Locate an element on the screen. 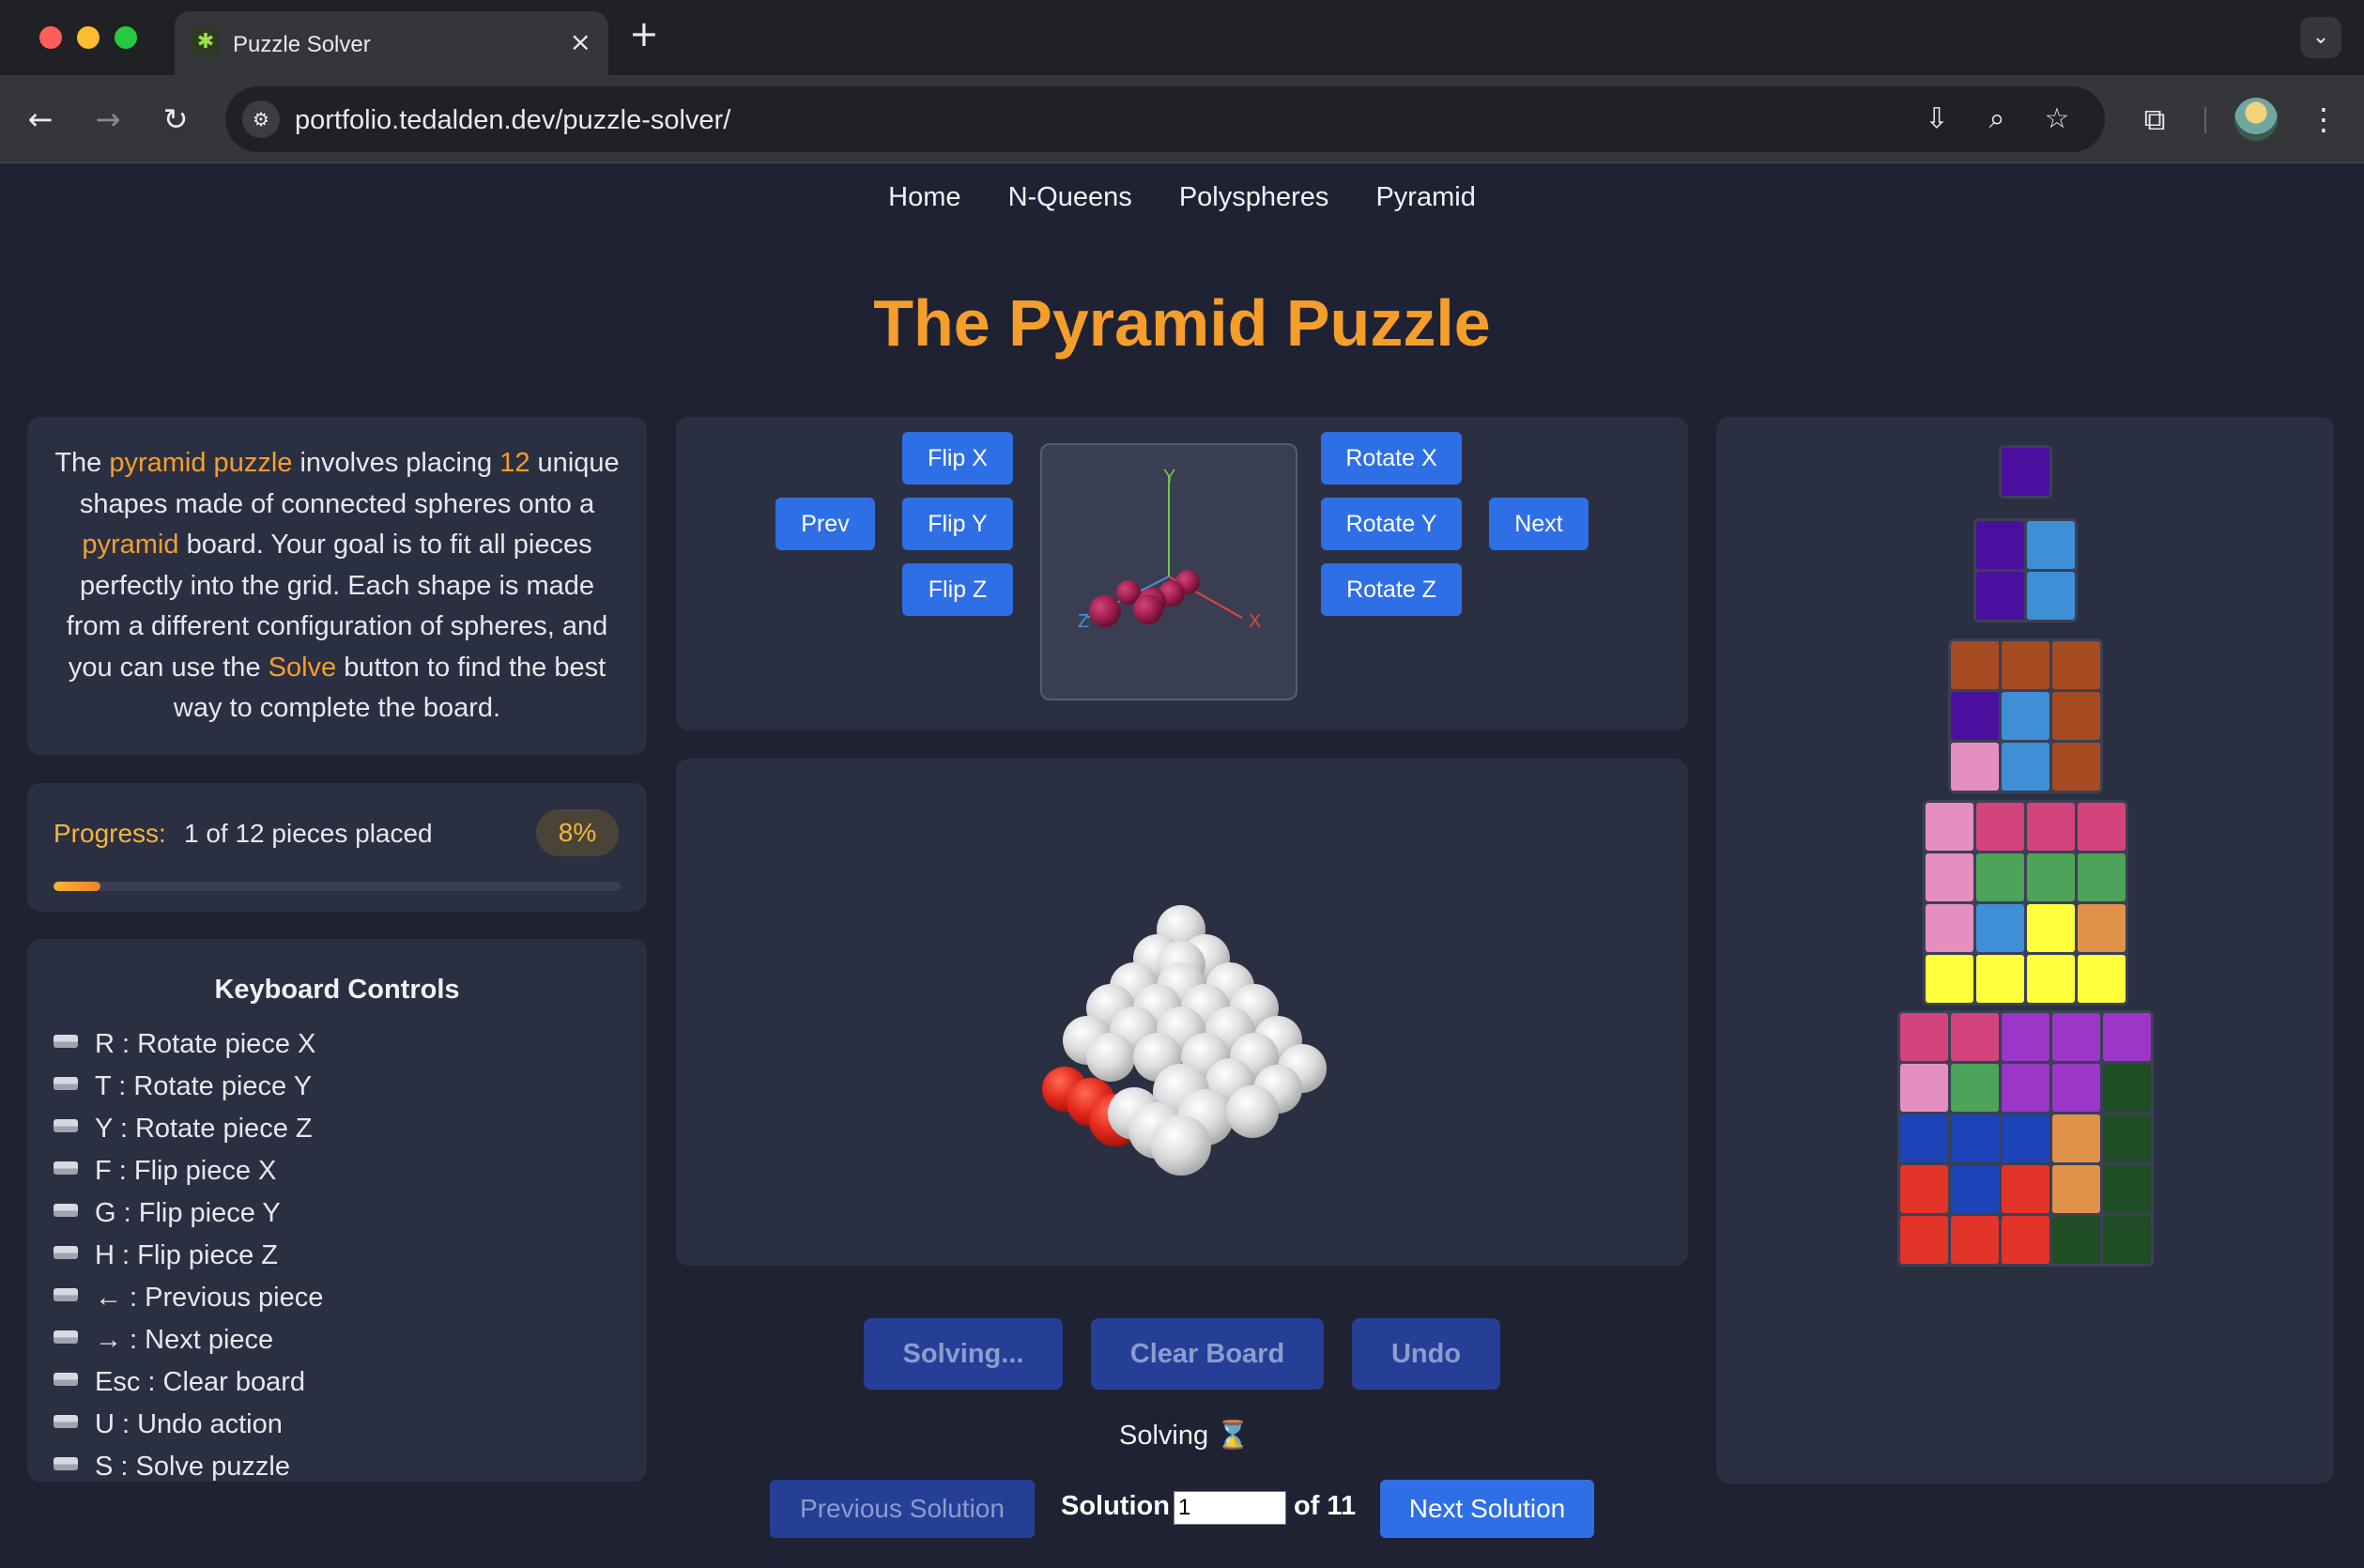  flip-x-button: Flip X is located at coordinates (957, 458).